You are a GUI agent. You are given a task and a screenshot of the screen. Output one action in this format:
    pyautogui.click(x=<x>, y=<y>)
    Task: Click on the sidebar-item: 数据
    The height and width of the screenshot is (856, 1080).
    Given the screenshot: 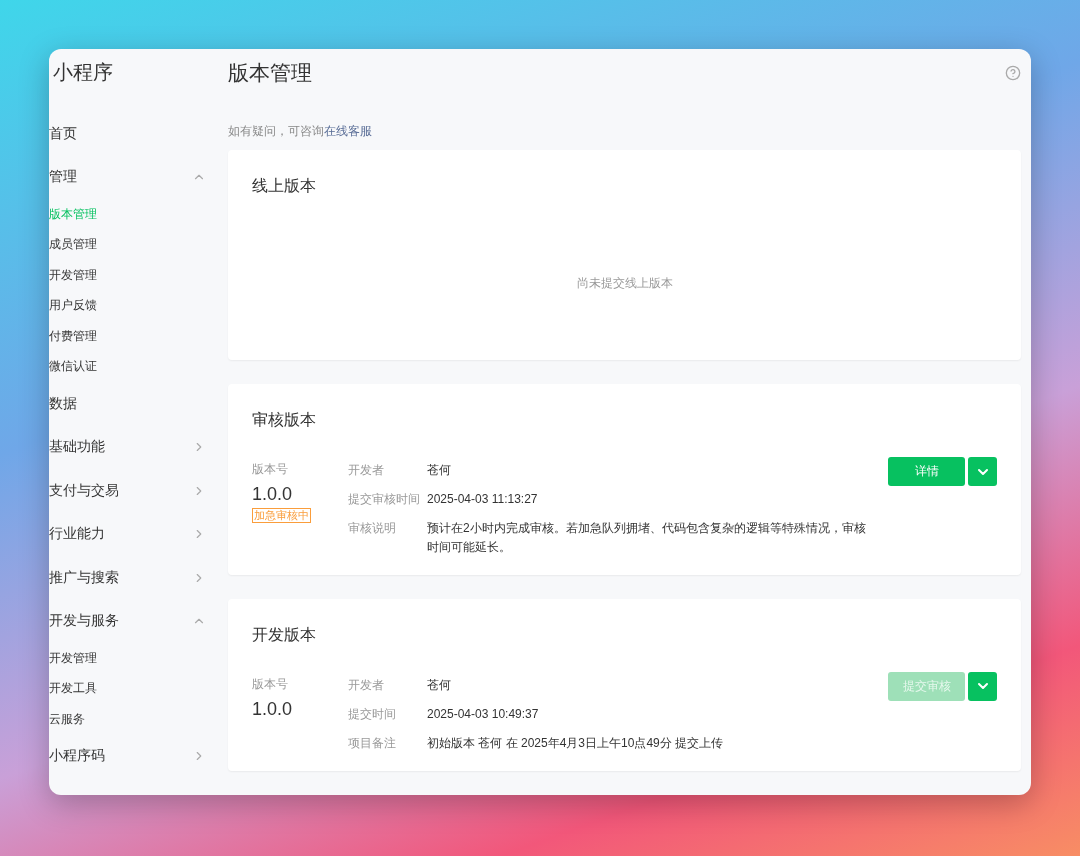 What is the action you would take?
    pyautogui.click(x=63, y=403)
    